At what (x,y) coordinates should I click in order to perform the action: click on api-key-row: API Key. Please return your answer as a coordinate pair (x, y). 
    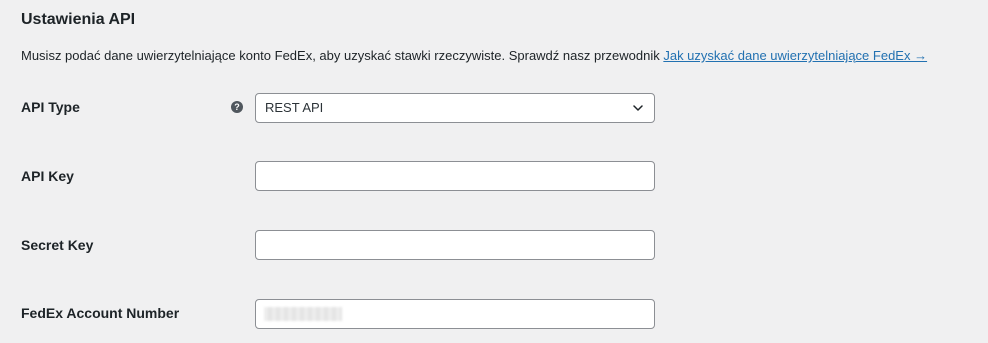
    Looking at the image, I should click on (494, 176).